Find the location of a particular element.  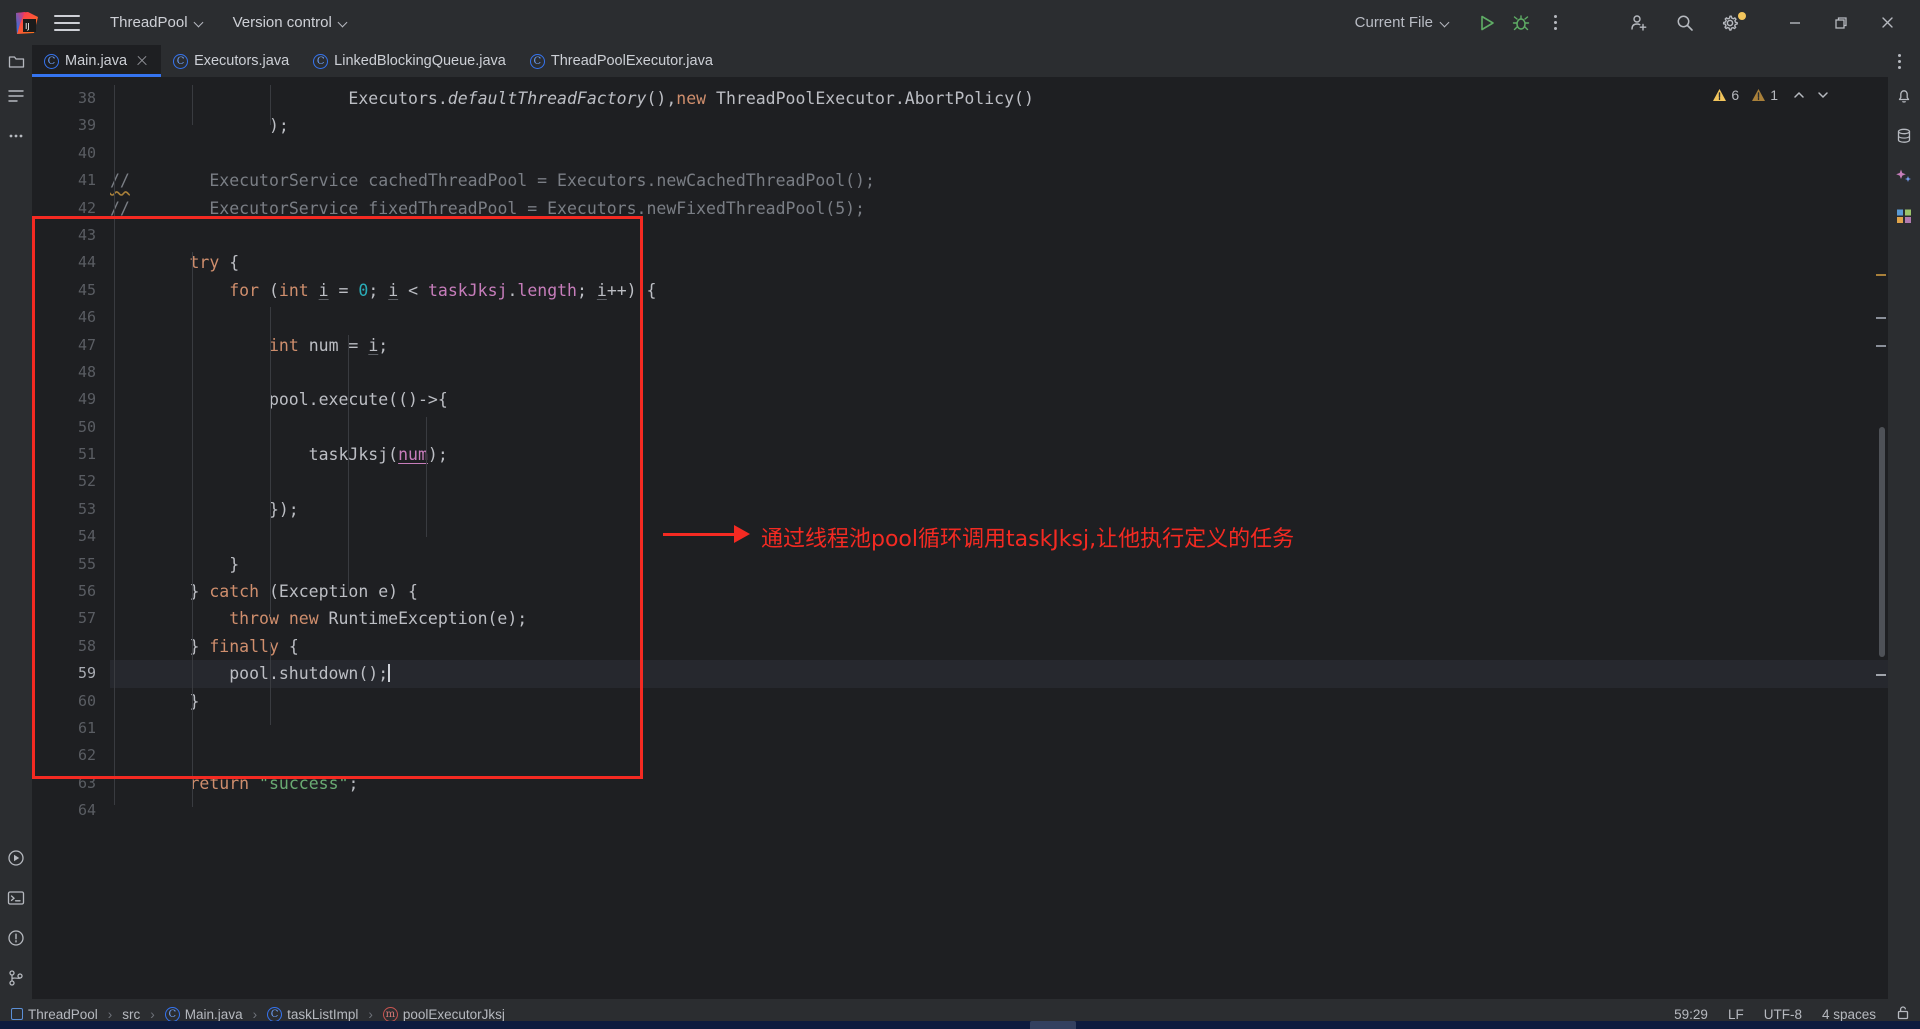

run-tool-icon is located at coordinates (16, 858).